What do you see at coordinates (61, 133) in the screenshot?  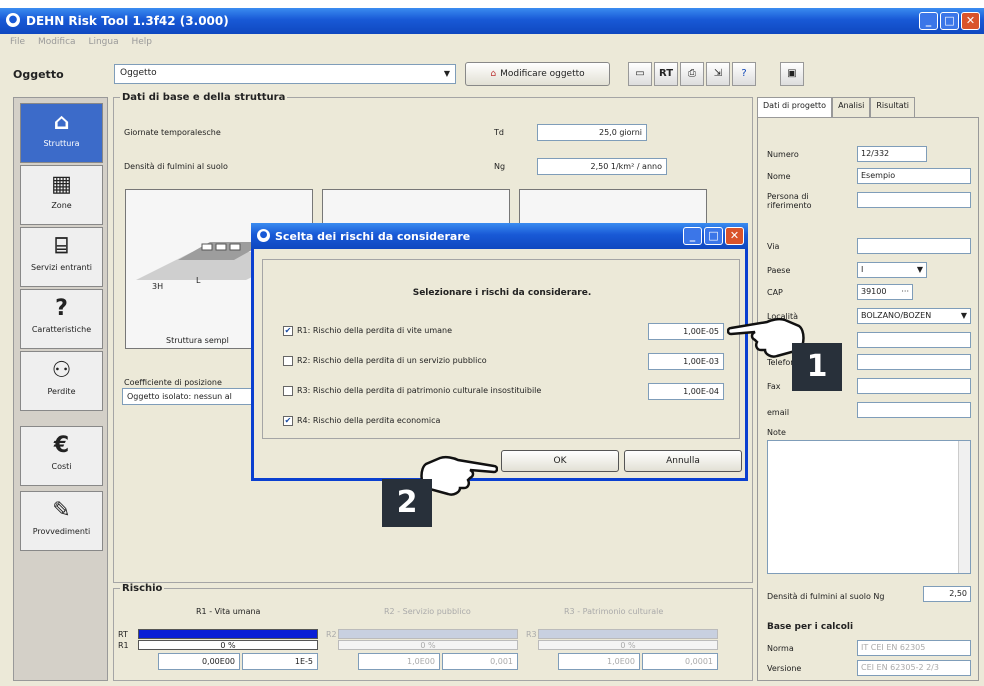 I see `sidebar-item-struttura: ⌂ Struttura` at bounding box center [61, 133].